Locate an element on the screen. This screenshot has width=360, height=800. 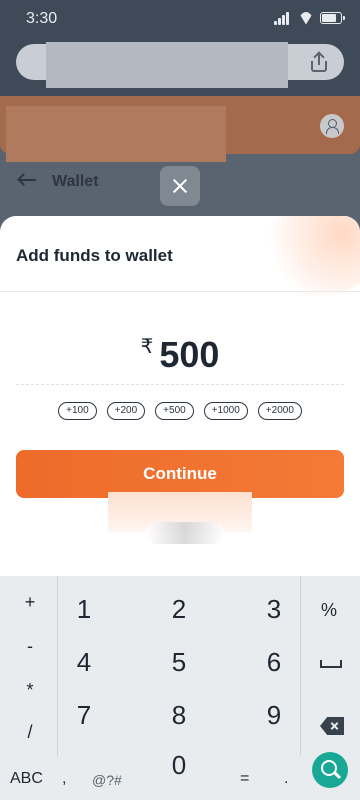
key-symbols: @?# is located at coordinates (107, 780).